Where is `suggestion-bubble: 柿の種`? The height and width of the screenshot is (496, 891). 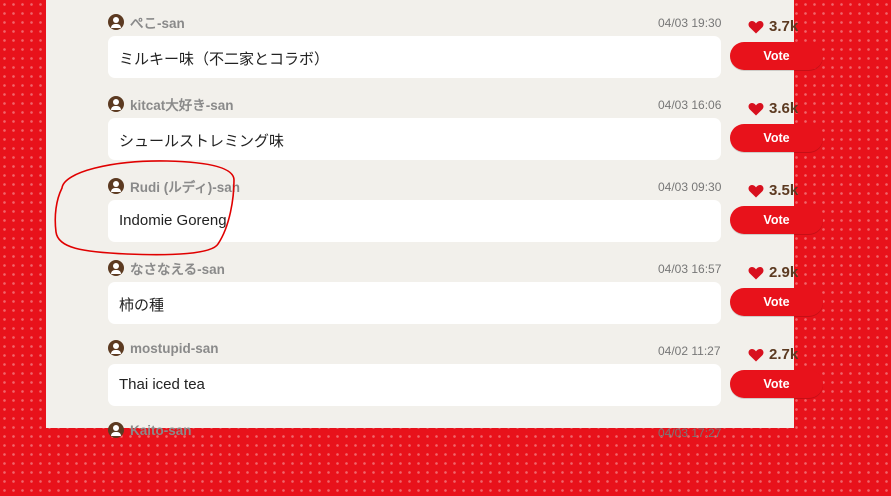
suggestion-bubble: 柿の種 is located at coordinates (414, 303).